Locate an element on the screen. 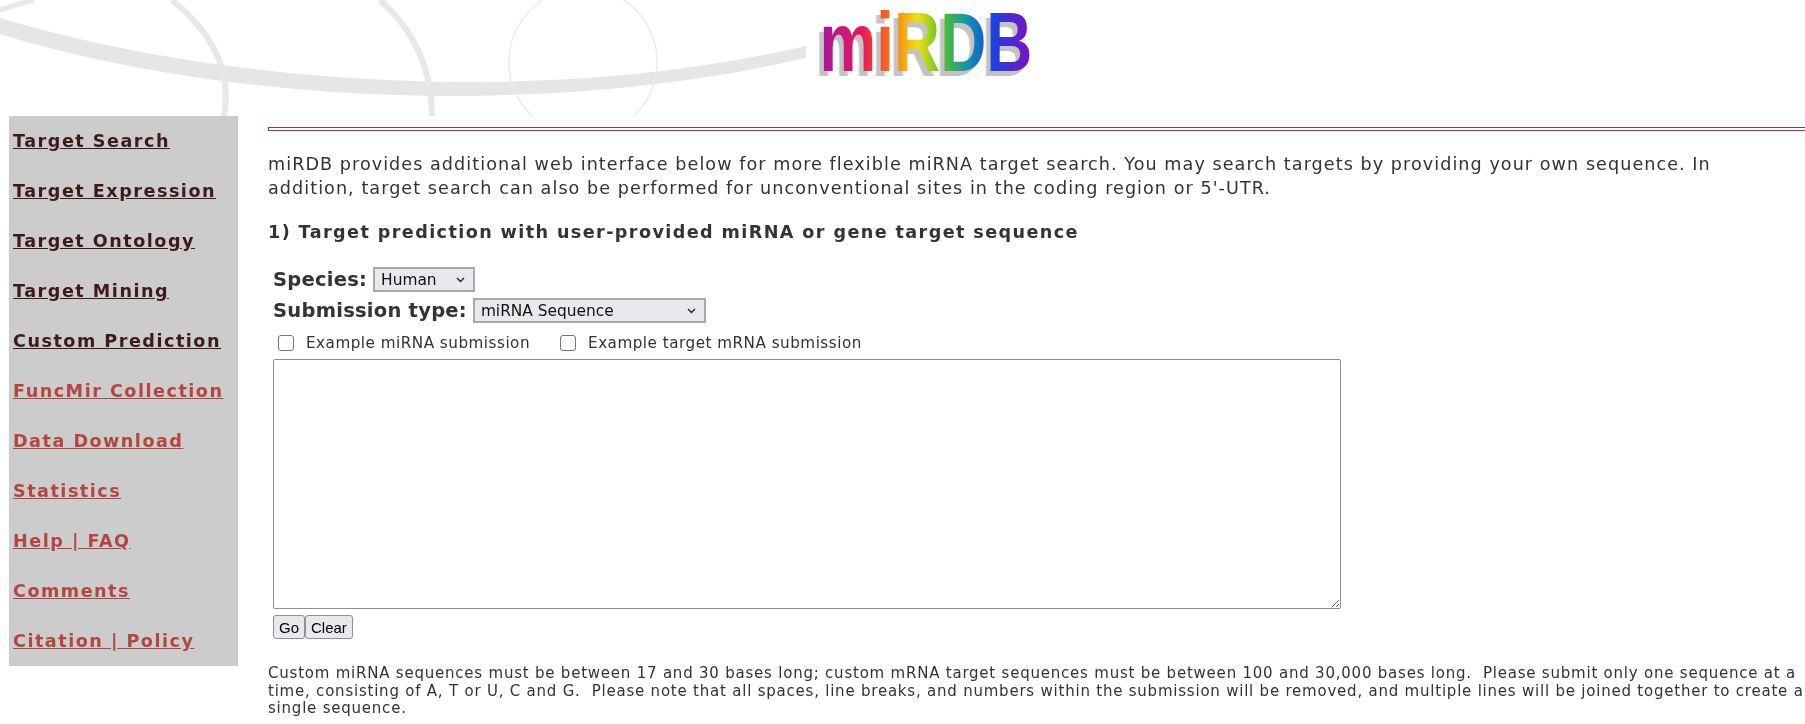 The height and width of the screenshot is (724, 1805). note-text: Custom miRNA sequences must be between 17 and 30 bases long; custom mRNA target sequences must be between 100 and 30,000 bases long. Please submit only one sequence at a time, consisting of A, T or U, C and G. Please note that all spaces, line breaks, and numbers within the submission will be removed, and multiple lines will be joined together to create a single sequence. is located at coordinates (1036, 691).